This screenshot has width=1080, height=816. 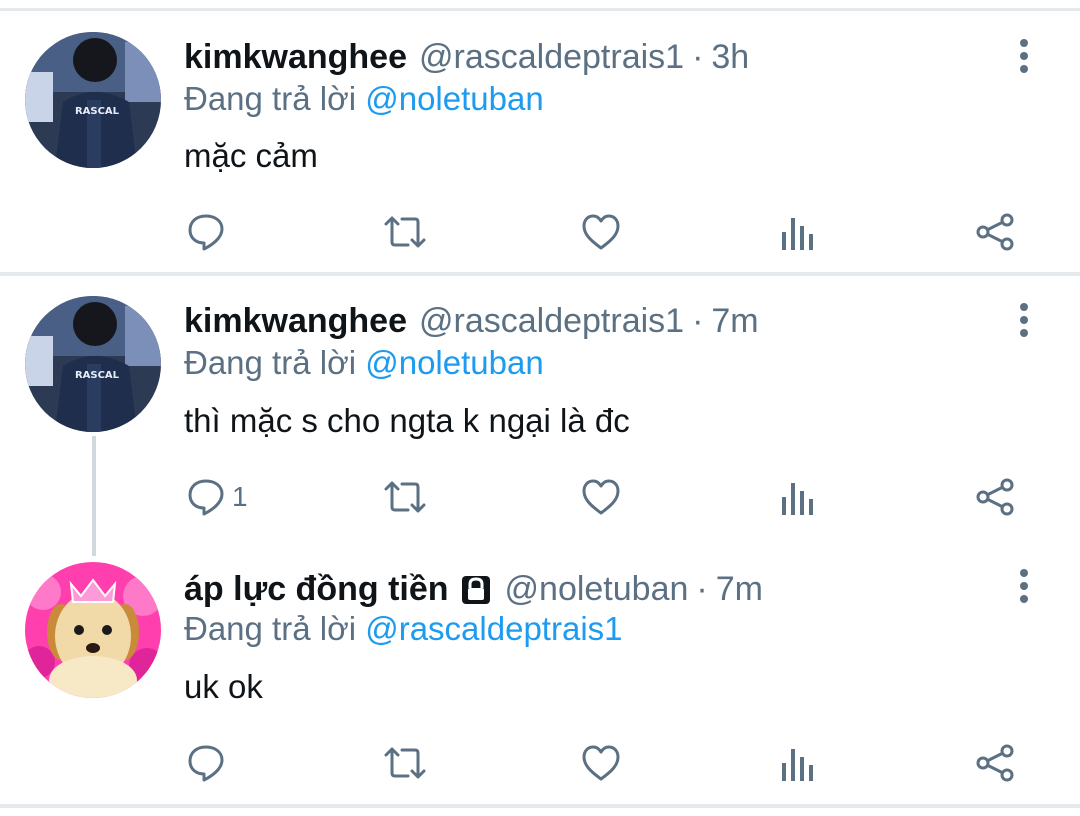 I want to click on bottom-divider, so click(x=540, y=806).